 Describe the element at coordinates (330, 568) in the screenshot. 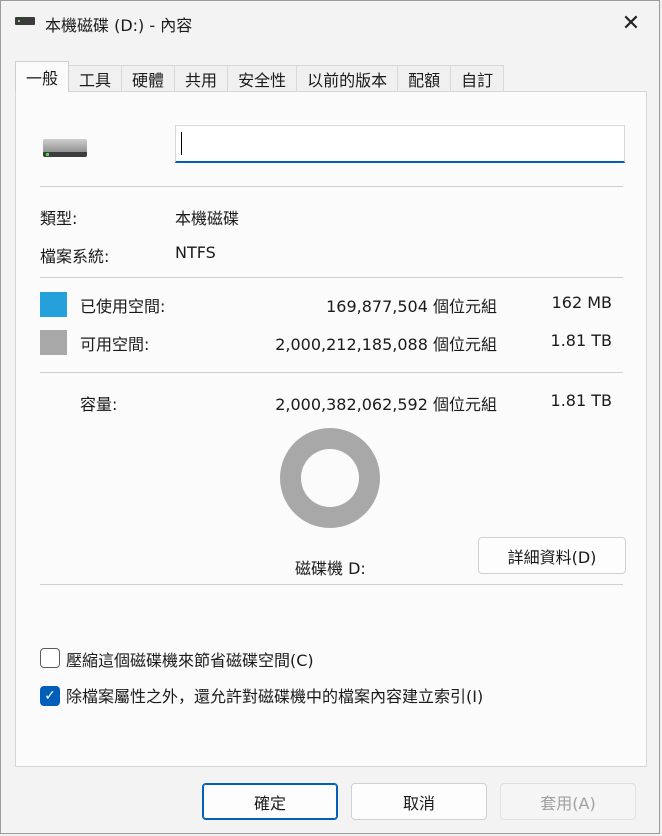

I see `drive-letter-label: 磁碟機 D:` at that location.